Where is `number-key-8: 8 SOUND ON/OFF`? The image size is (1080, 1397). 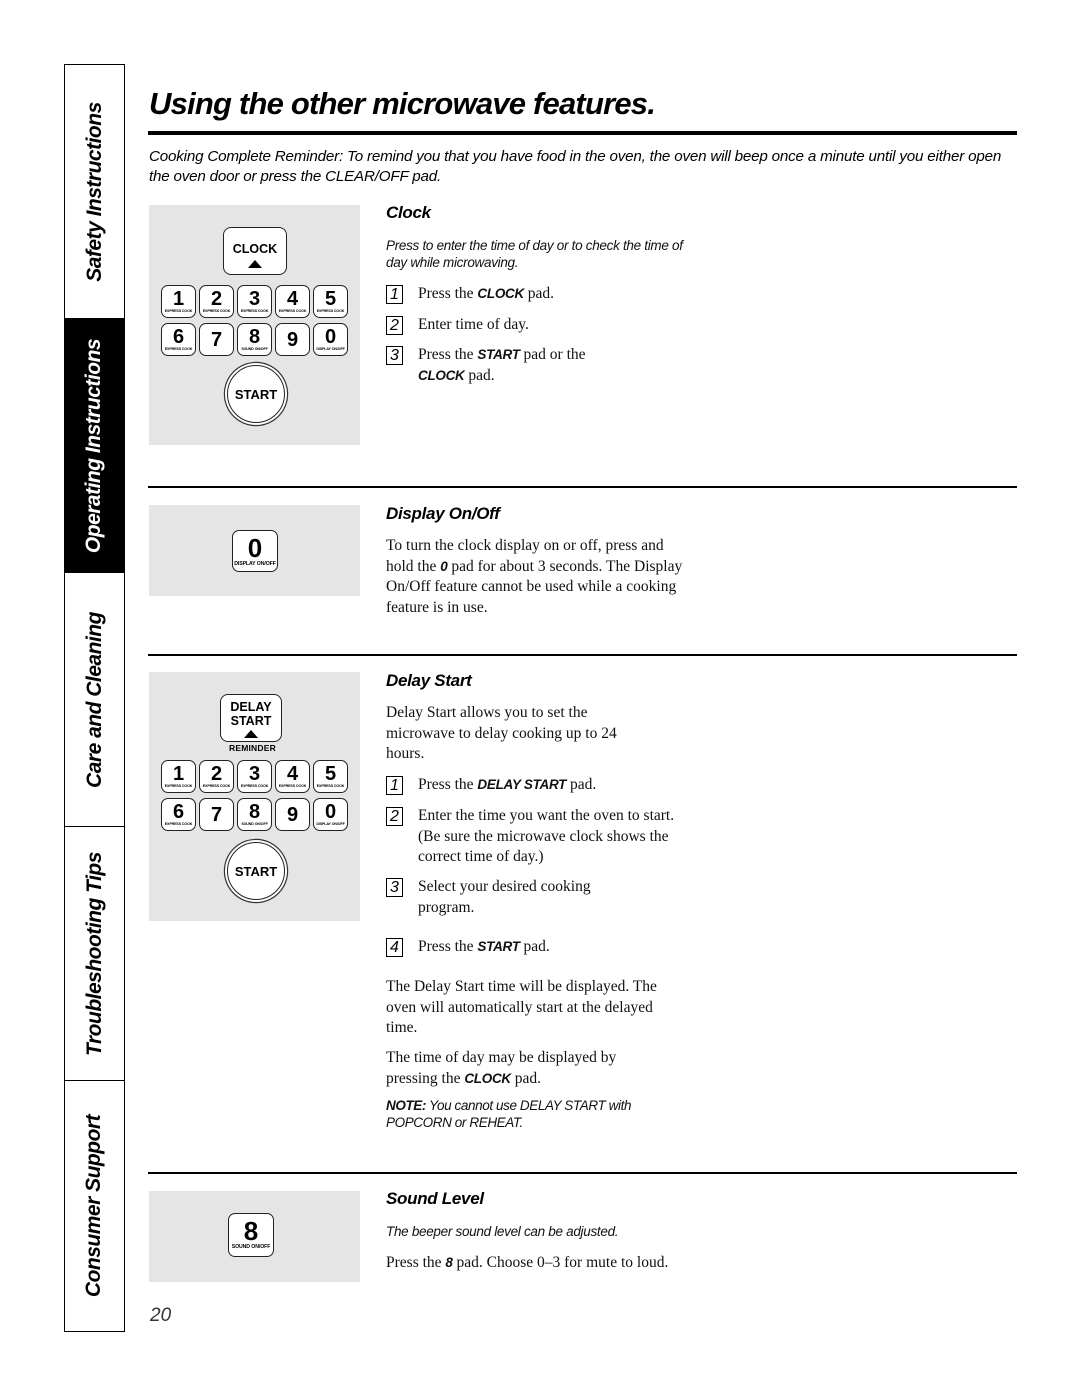
number-key-8: 8 SOUND ON/OFF is located at coordinates (254, 339).